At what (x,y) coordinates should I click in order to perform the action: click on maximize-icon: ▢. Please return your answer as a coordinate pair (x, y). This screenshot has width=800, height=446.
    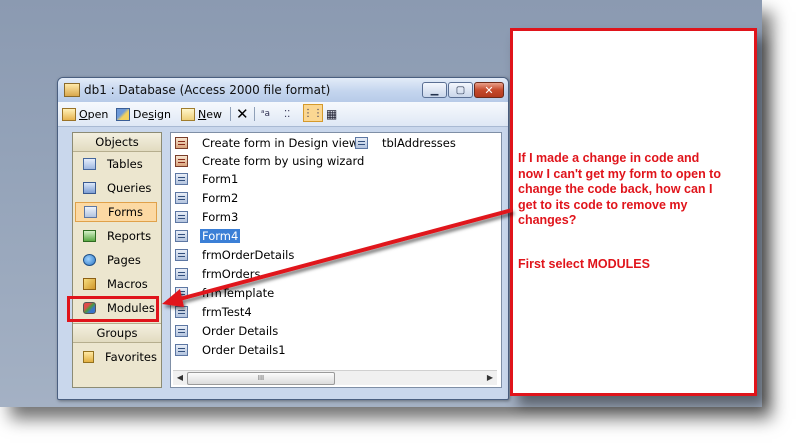
    Looking at the image, I should click on (460, 90).